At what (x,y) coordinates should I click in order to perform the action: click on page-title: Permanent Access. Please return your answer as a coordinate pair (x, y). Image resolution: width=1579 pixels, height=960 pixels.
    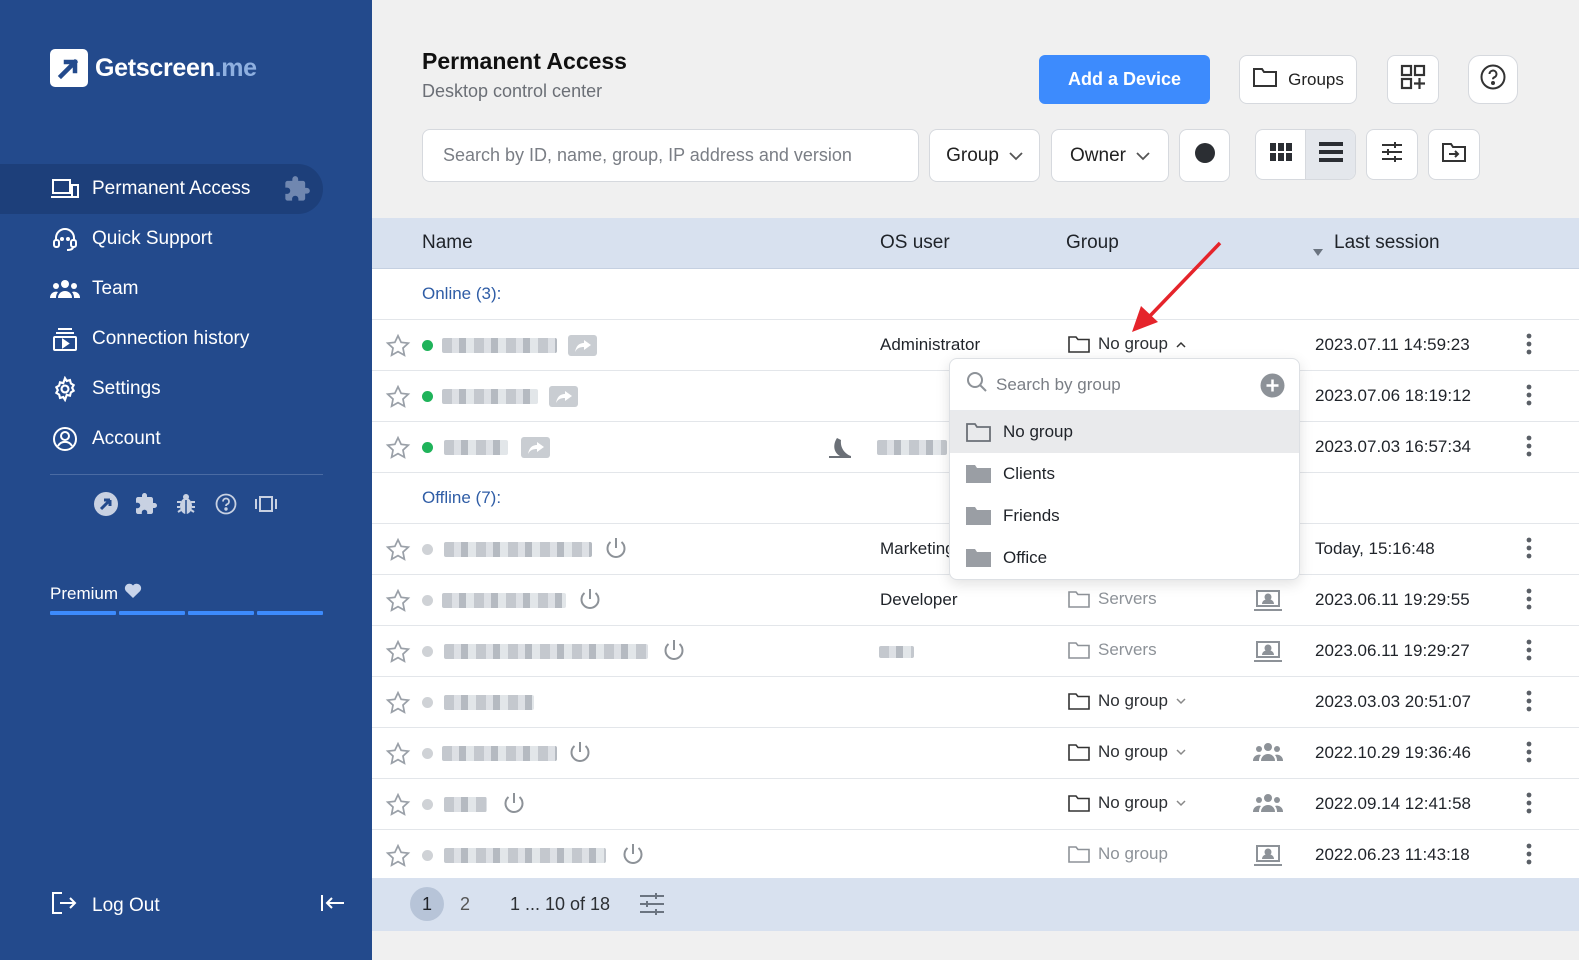
    Looking at the image, I should click on (524, 61).